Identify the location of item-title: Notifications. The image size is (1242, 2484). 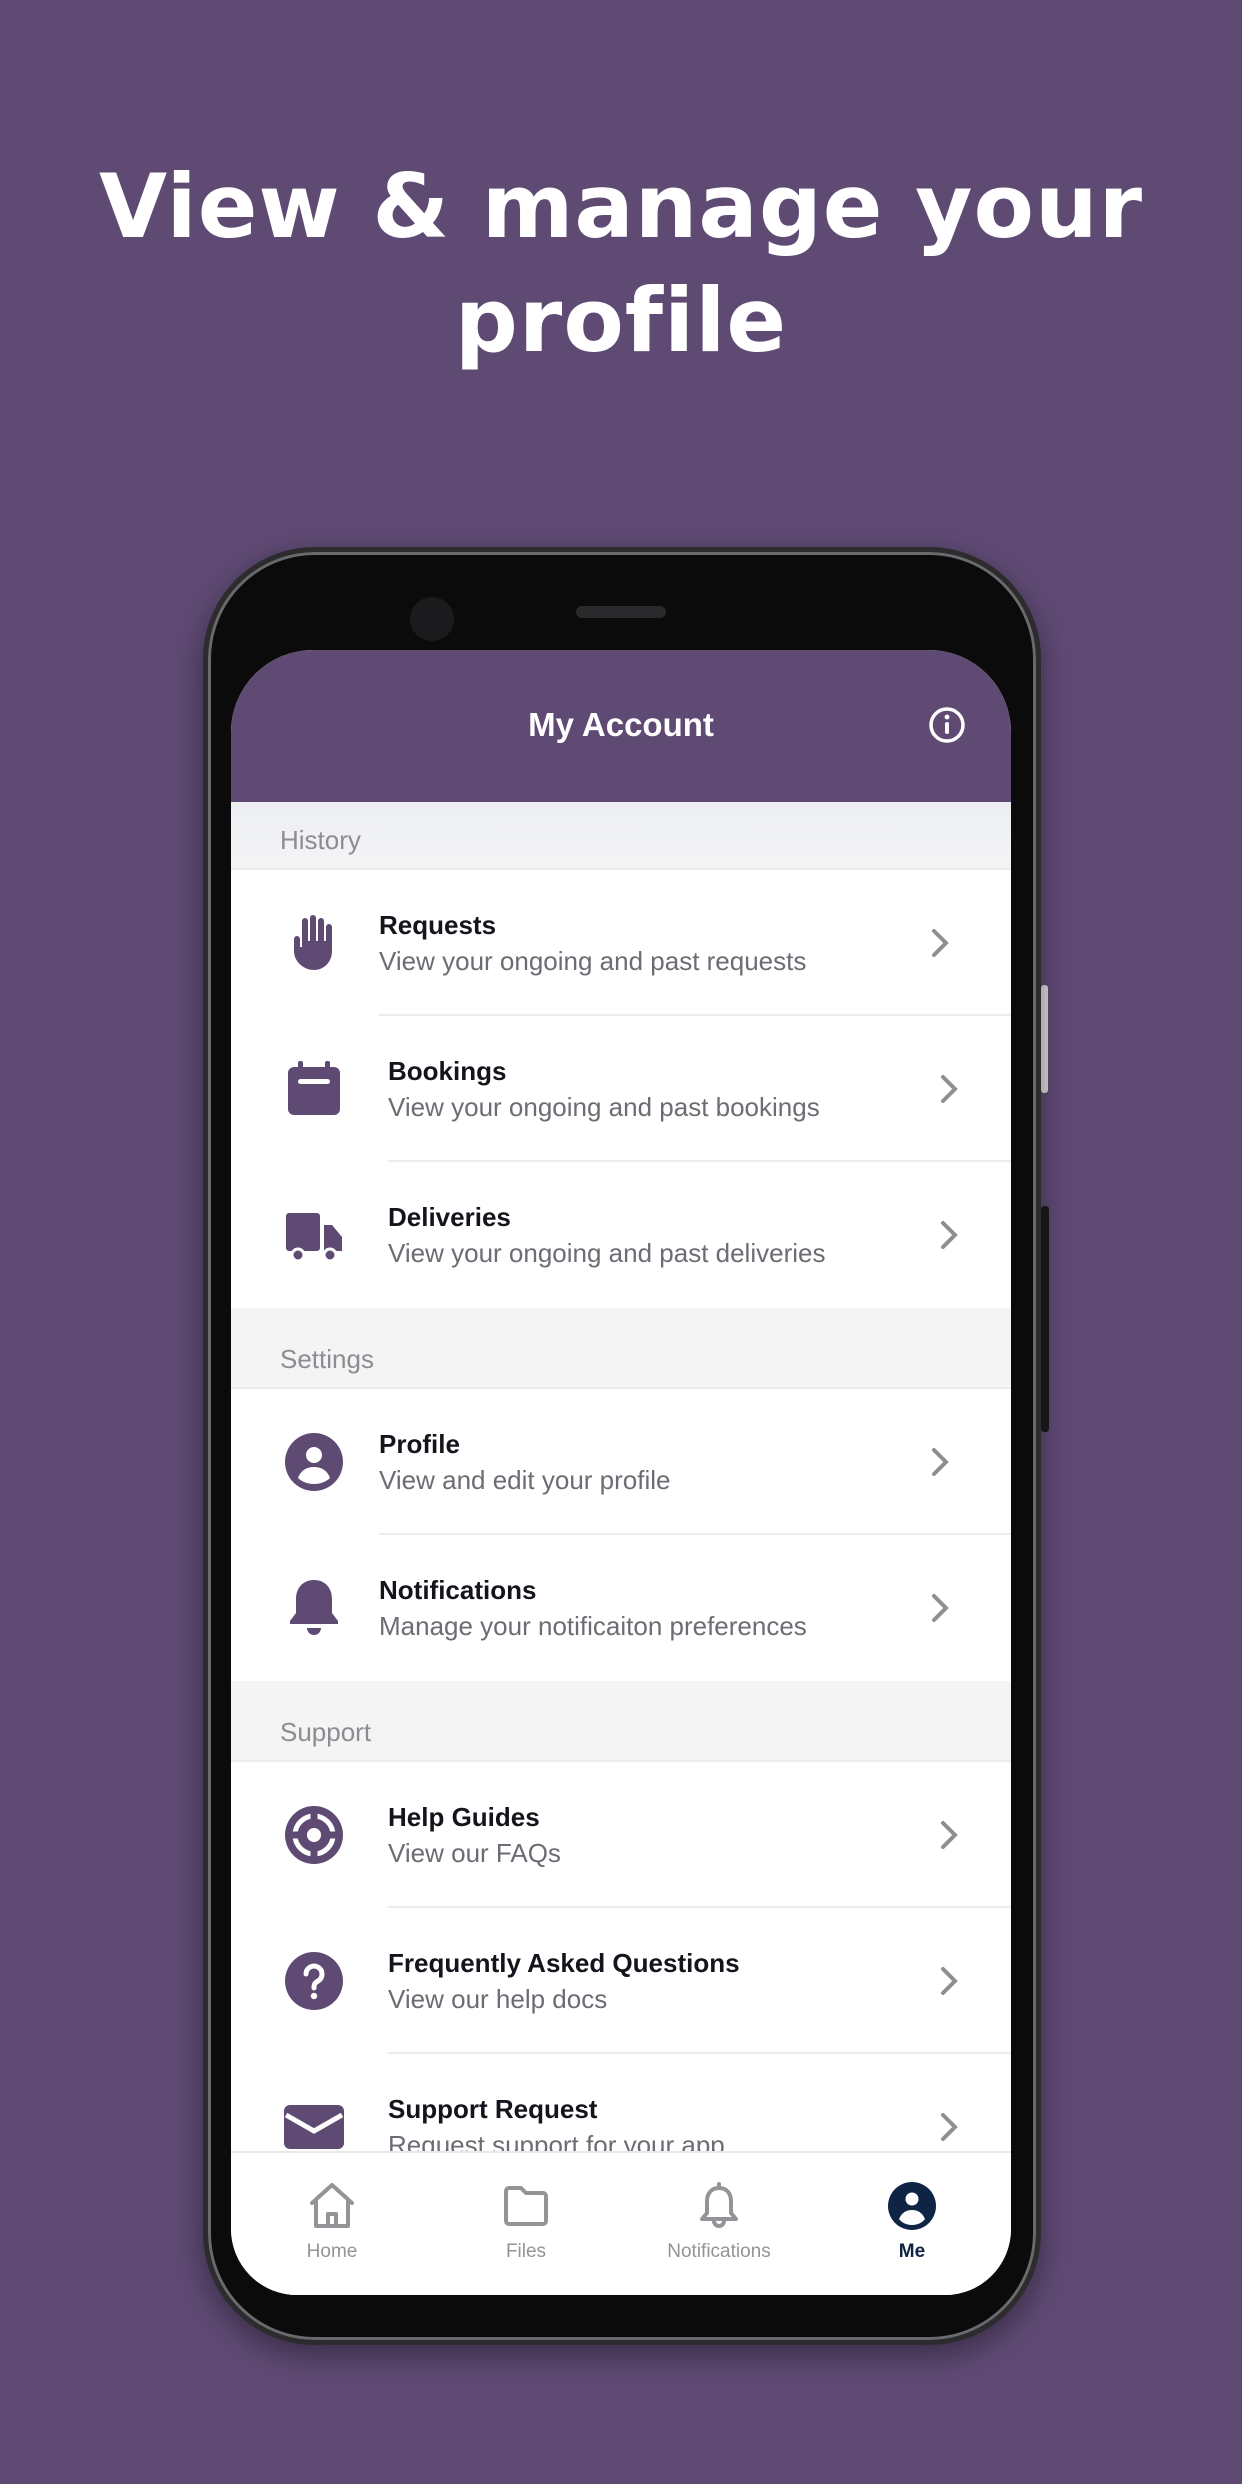
(458, 1590).